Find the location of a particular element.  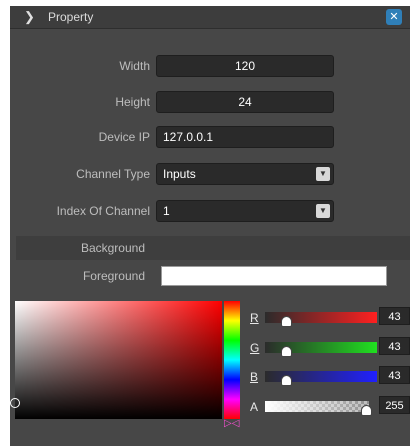

width-label: Width is located at coordinates (134, 66).